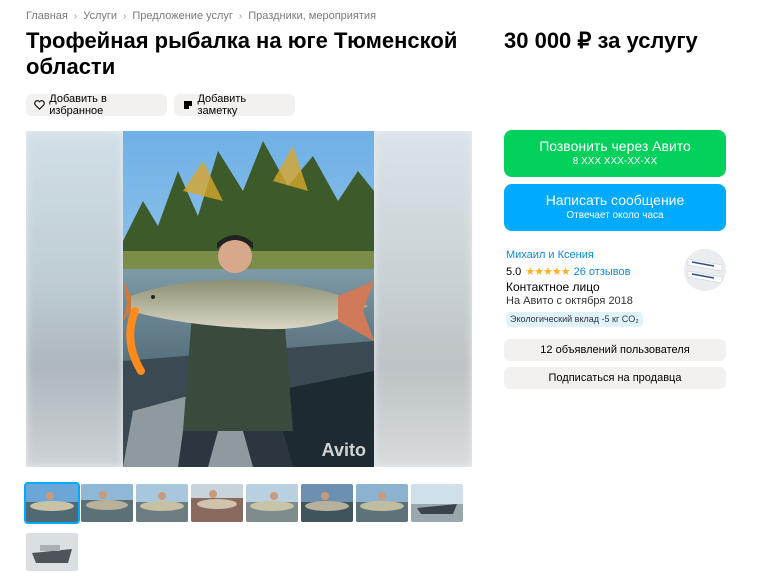 The image size is (760, 578). What do you see at coordinates (343, 450) in the screenshot?
I see `avito-watermark: Avito` at bounding box center [343, 450].